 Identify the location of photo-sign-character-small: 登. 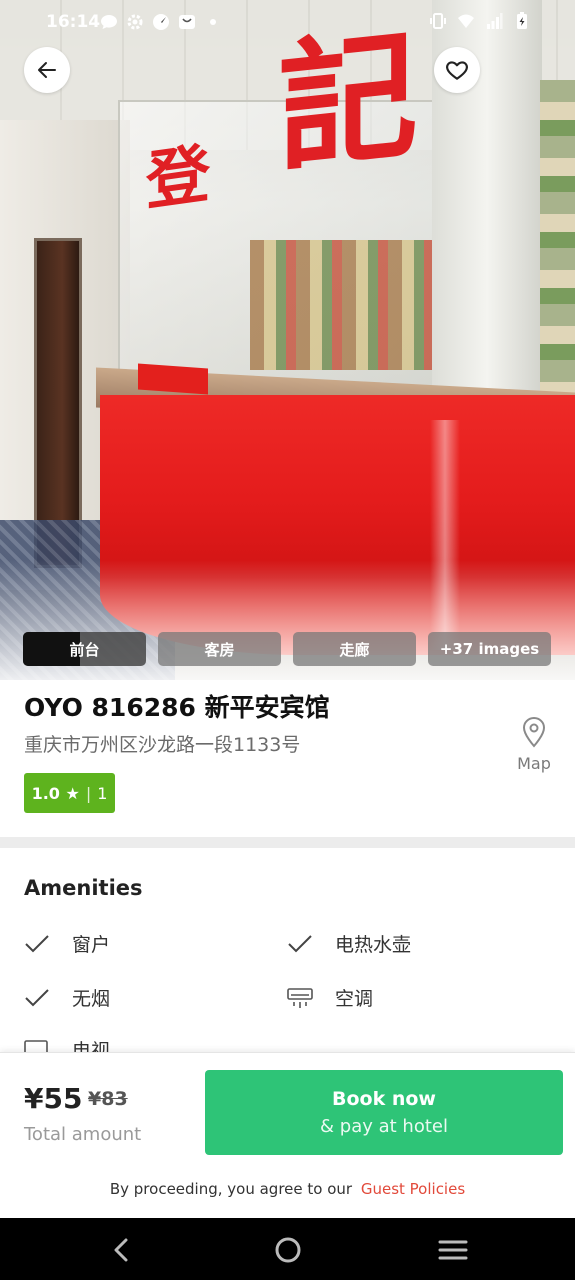
(178, 178).